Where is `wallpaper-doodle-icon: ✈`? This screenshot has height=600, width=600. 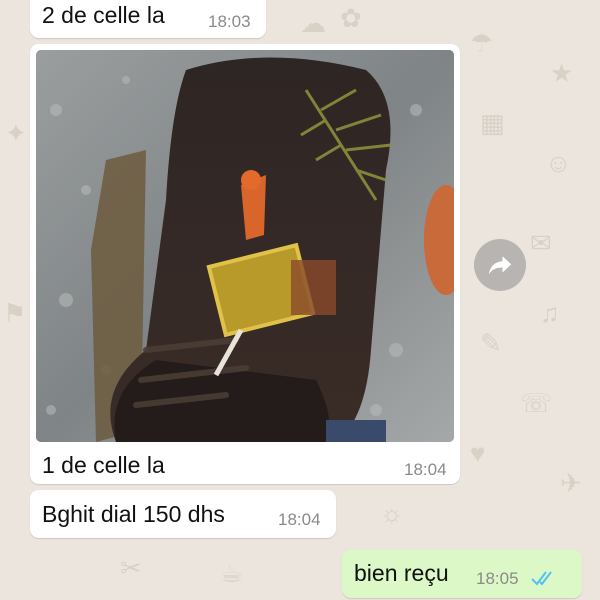
wallpaper-doodle-icon: ✈ is located at coordinates (571, 483).